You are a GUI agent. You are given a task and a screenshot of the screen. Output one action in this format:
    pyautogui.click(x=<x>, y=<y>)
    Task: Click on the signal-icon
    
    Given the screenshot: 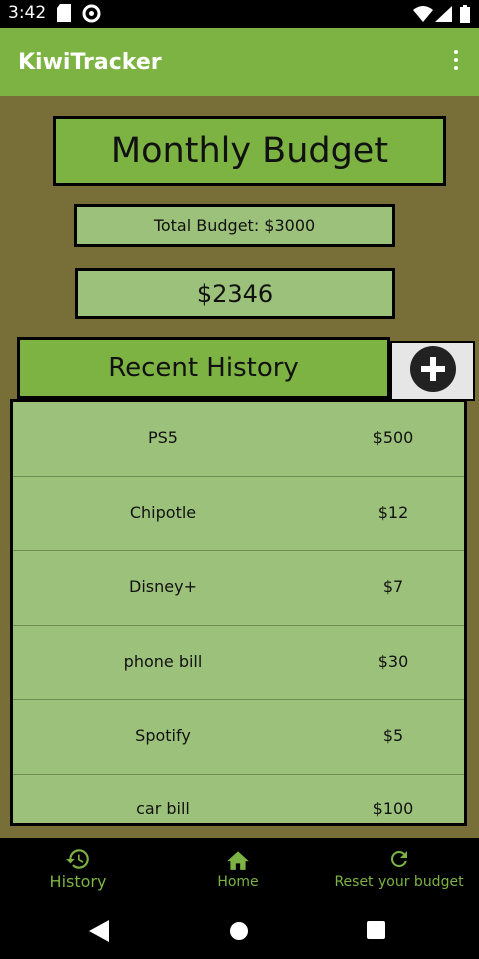 What is the action you would take?
    pyautogui.click(x=443, y=16)
    